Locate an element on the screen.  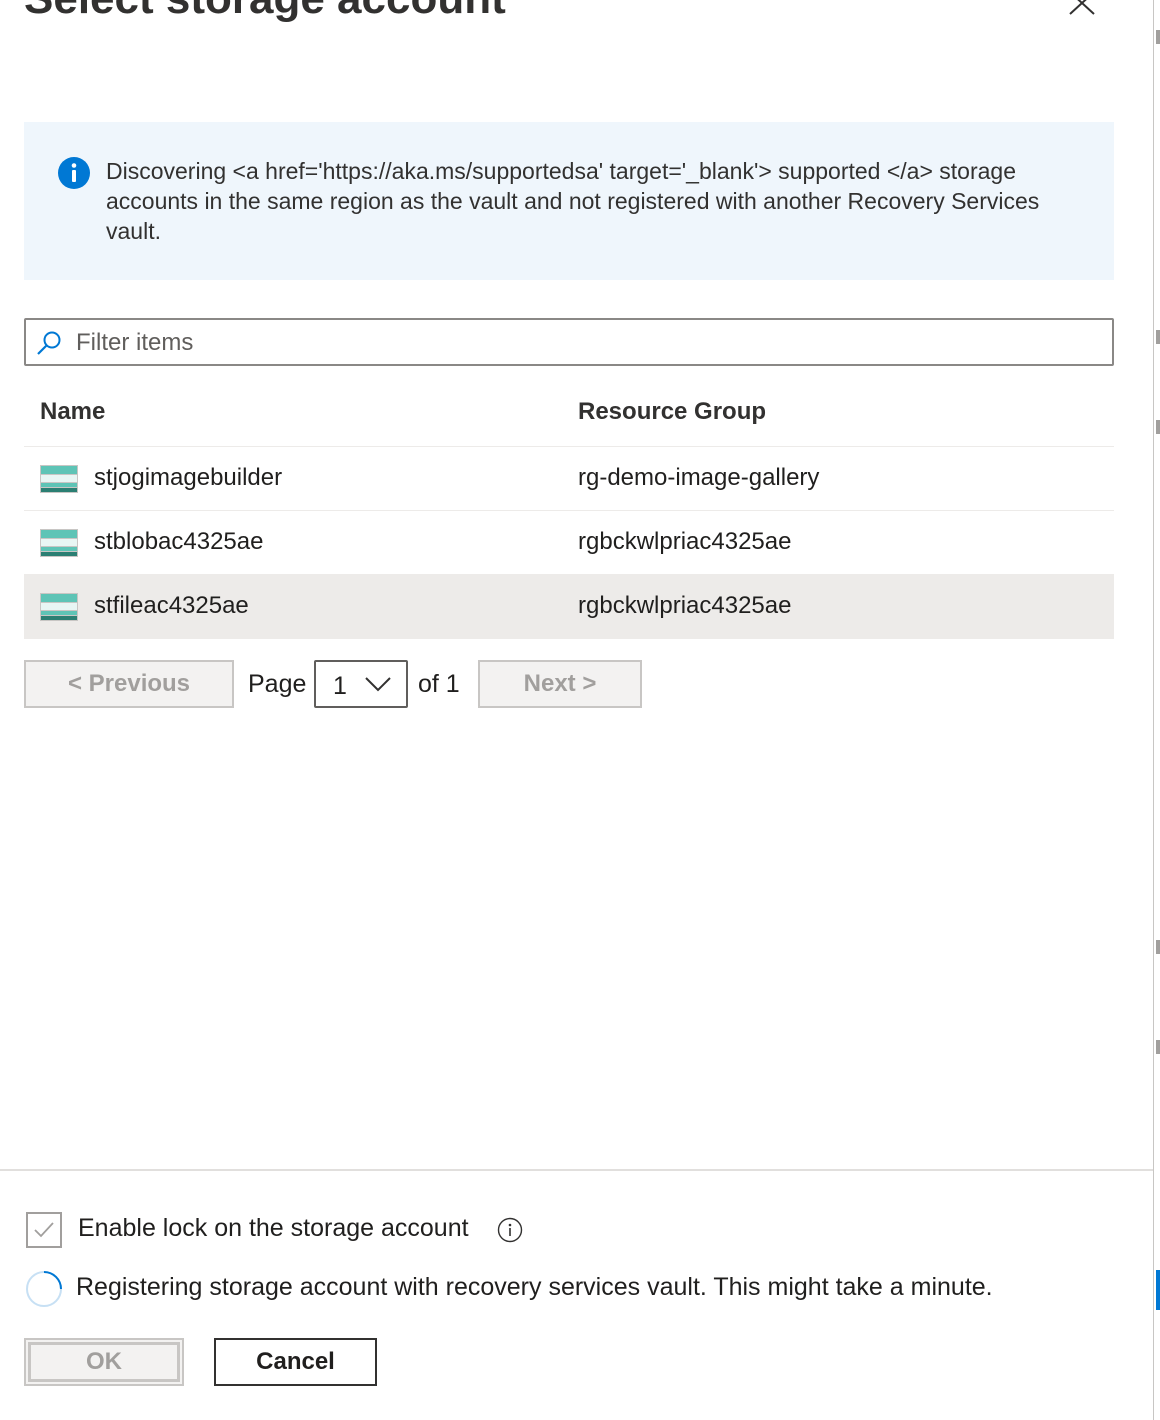
row-name: stfileac4325ae is located at coordinates (171, 605).